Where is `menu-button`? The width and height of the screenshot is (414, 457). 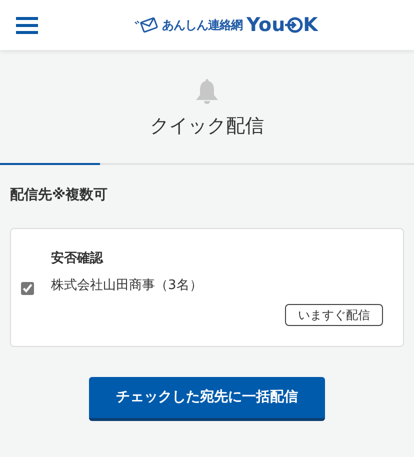 menu-button is located at coordinates (27, 25).